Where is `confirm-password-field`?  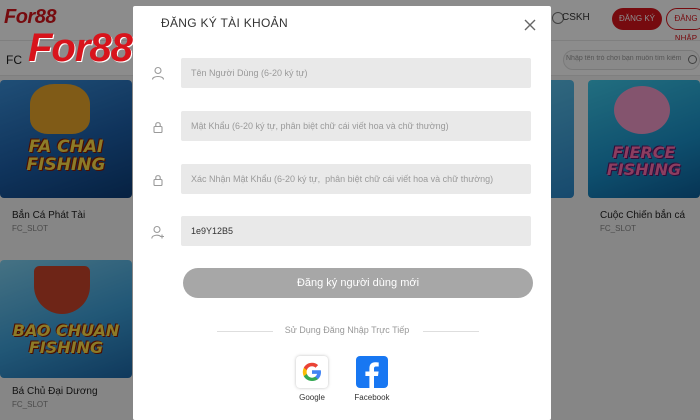
confirm-password-field is located at coordinates (356, 179).